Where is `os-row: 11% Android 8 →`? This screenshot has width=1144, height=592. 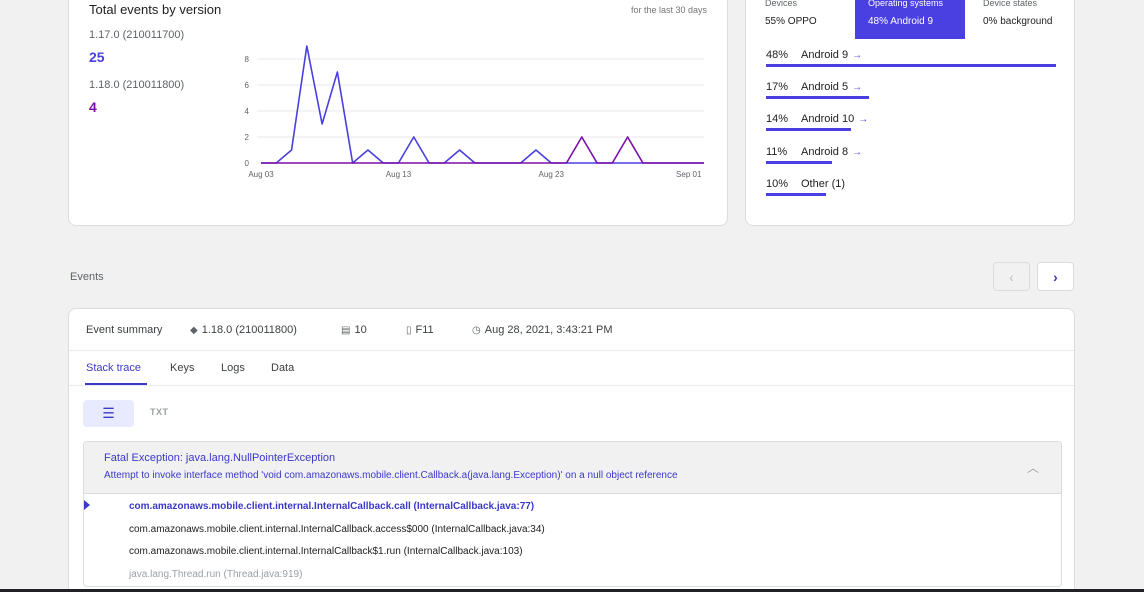
os-row: 11% Android 8 → is located at coordinates (911, 159).